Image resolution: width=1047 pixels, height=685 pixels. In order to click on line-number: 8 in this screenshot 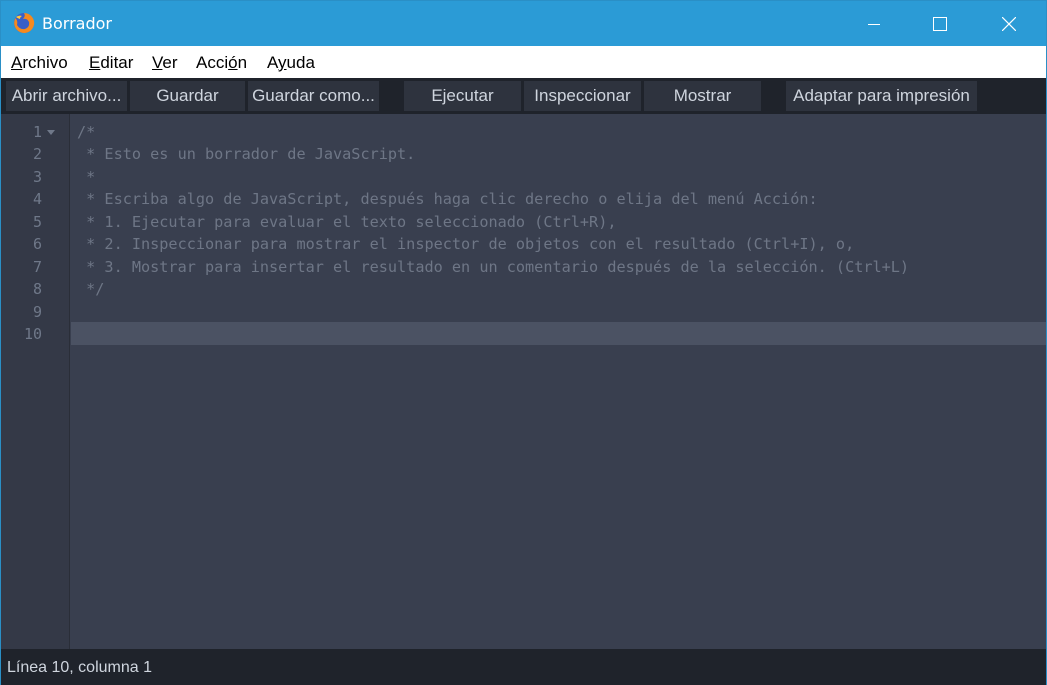, I will do `click(37, 289)`.